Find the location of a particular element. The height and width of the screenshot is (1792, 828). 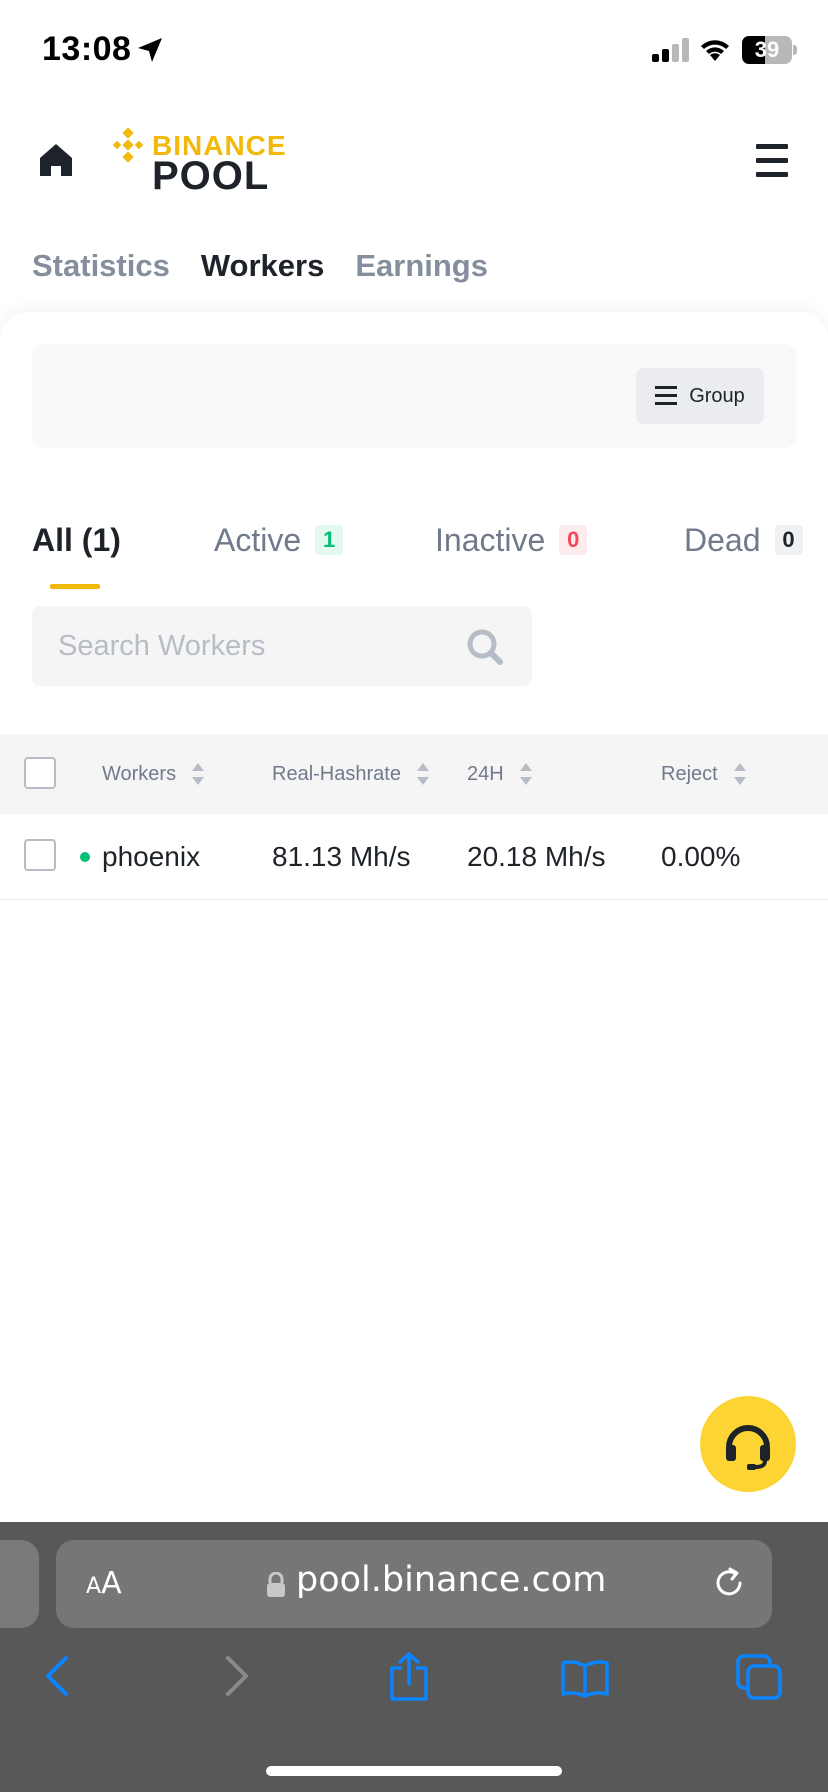

search-icon is located at coordinates (485, 647).